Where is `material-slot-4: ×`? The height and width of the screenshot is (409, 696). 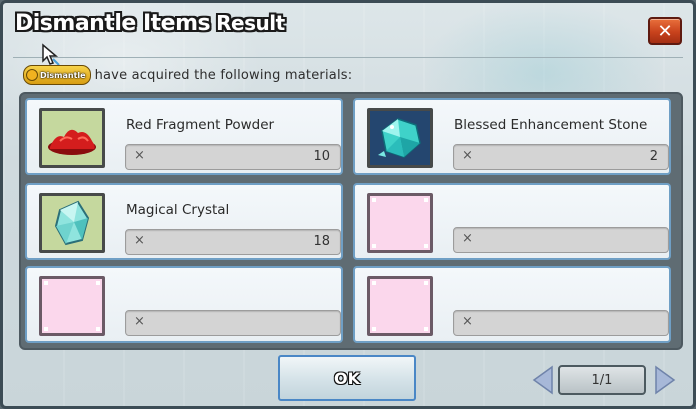 material-slot-4: × is located at coordinates (512, 221).